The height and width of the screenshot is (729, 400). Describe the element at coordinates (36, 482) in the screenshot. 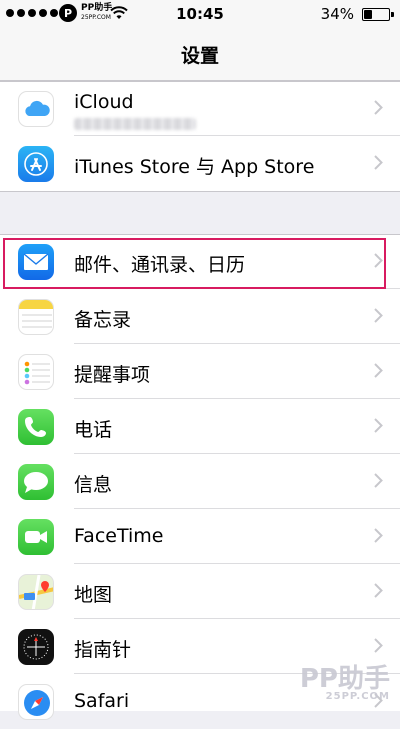

I see `messages-icon` at that location.